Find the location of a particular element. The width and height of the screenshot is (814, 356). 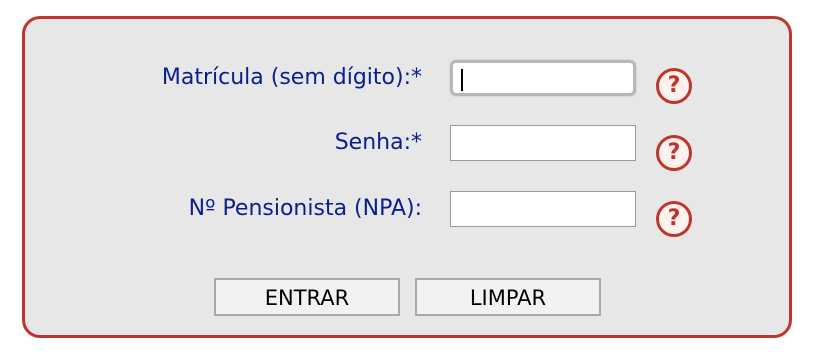

matricula-input is located at coordinates (543, 78).